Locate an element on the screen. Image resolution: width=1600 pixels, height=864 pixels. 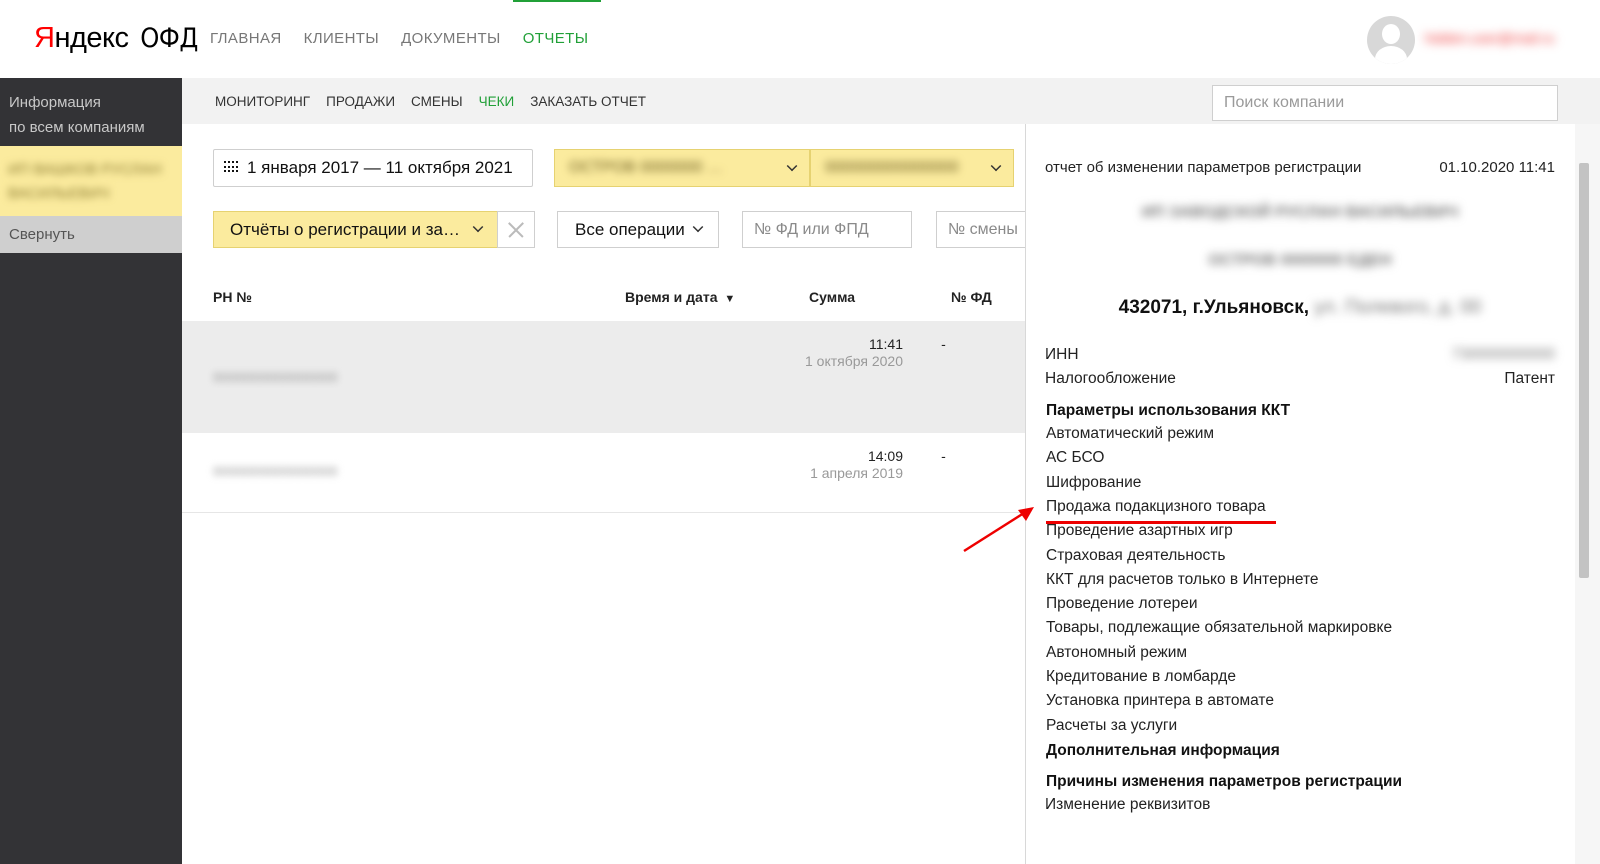
kkt-filter-value: 000000000000000 is located at coordinates (892, 167).